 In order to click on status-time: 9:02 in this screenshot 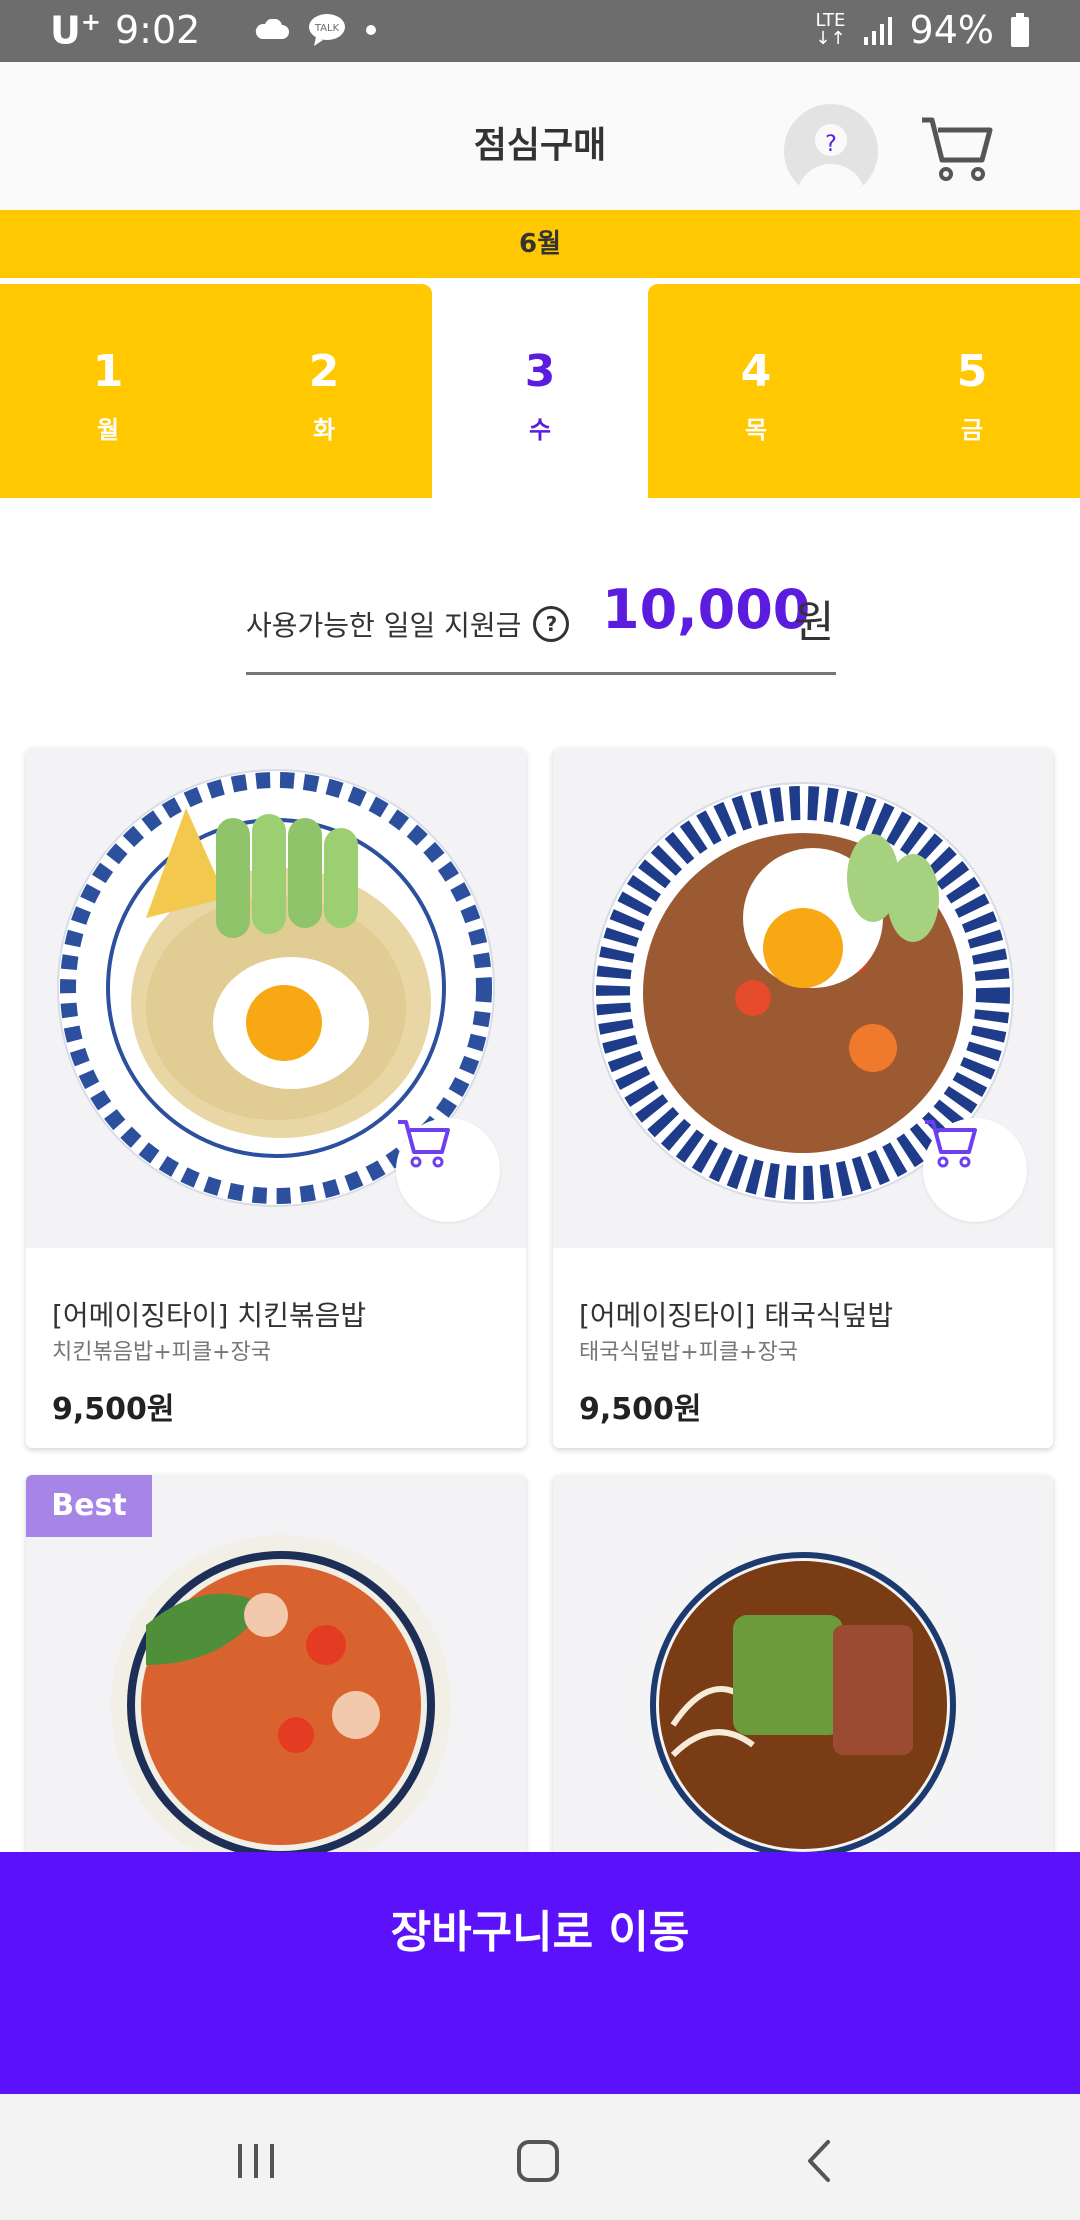, I will do `click(157, 30)`.